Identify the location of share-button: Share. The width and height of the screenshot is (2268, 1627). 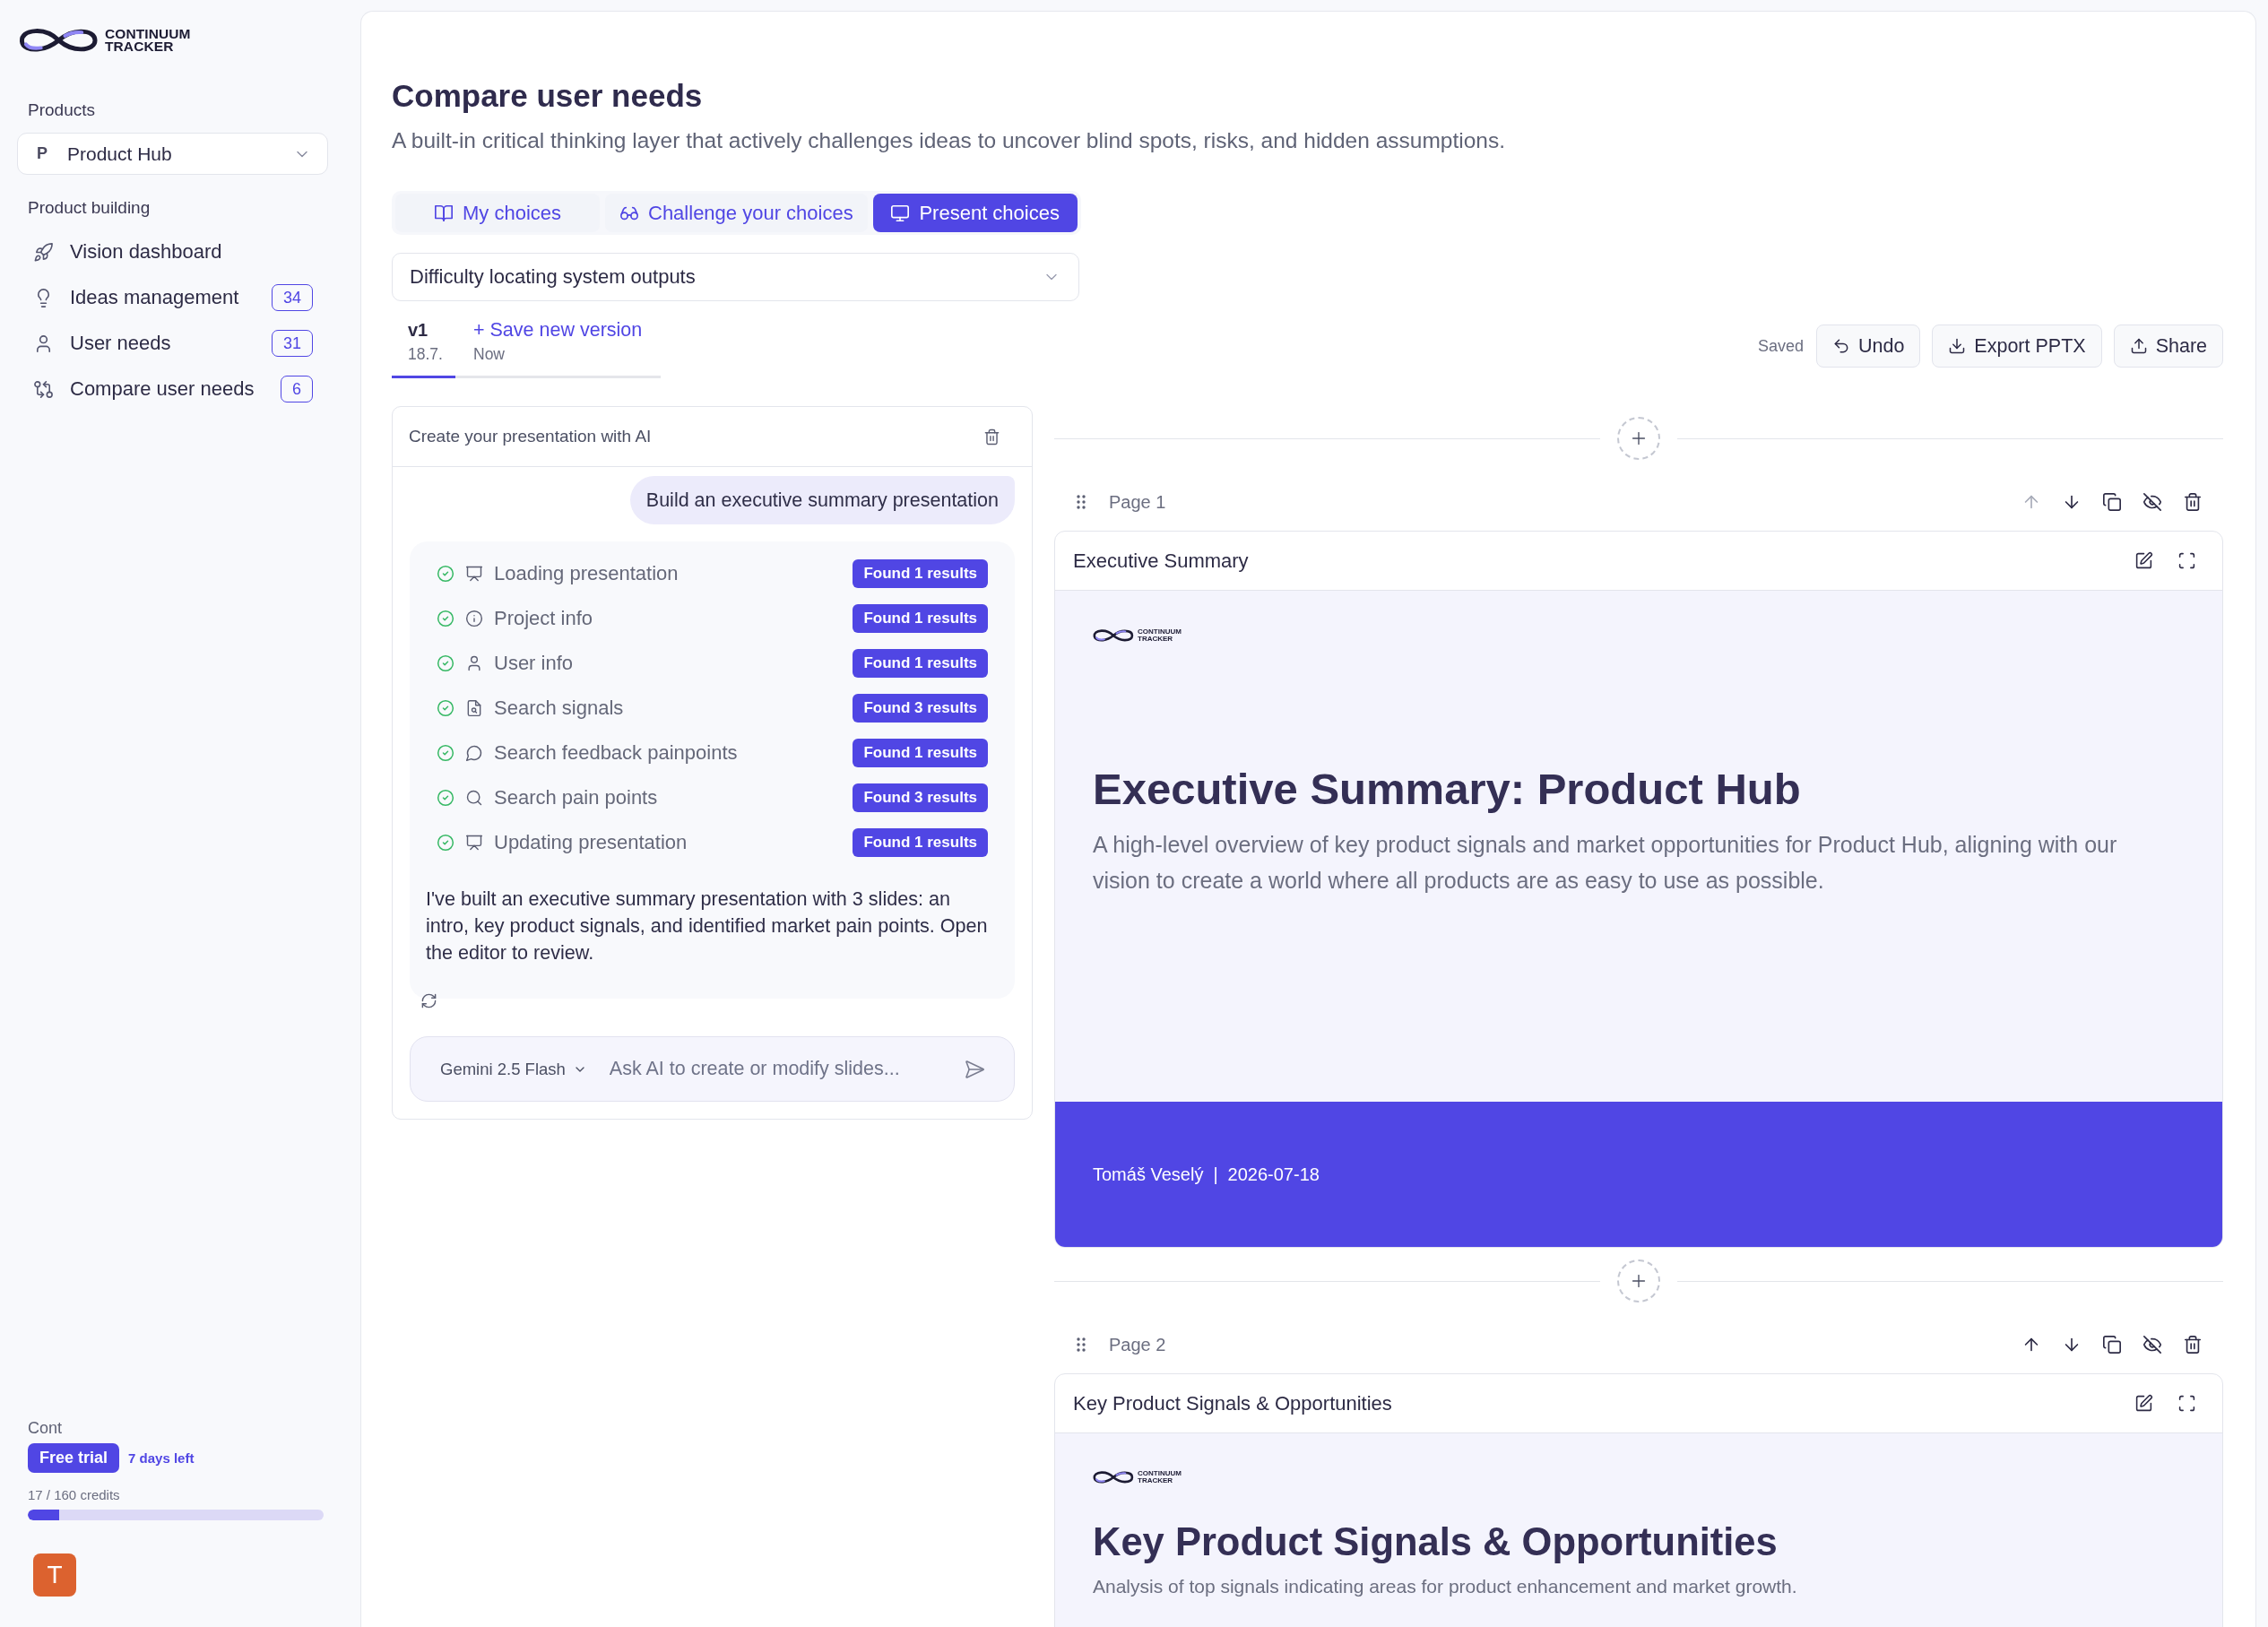
(2168, 347).